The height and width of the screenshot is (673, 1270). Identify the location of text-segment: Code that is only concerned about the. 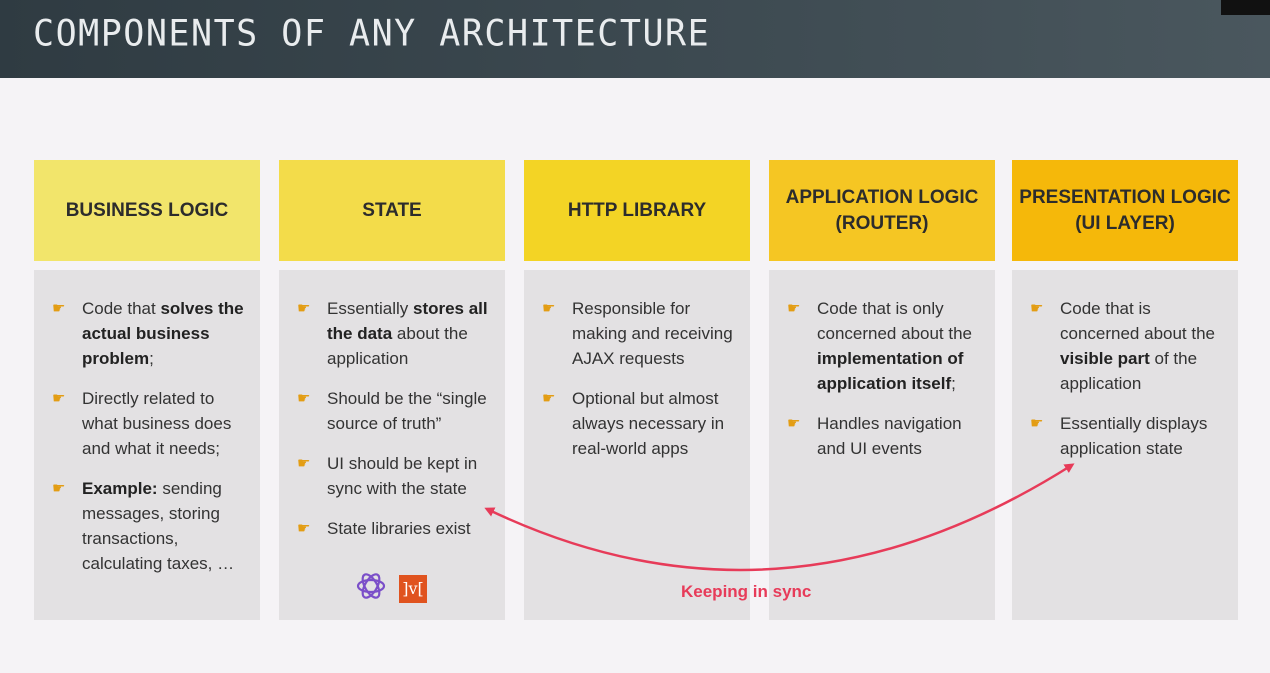
(895, 321).